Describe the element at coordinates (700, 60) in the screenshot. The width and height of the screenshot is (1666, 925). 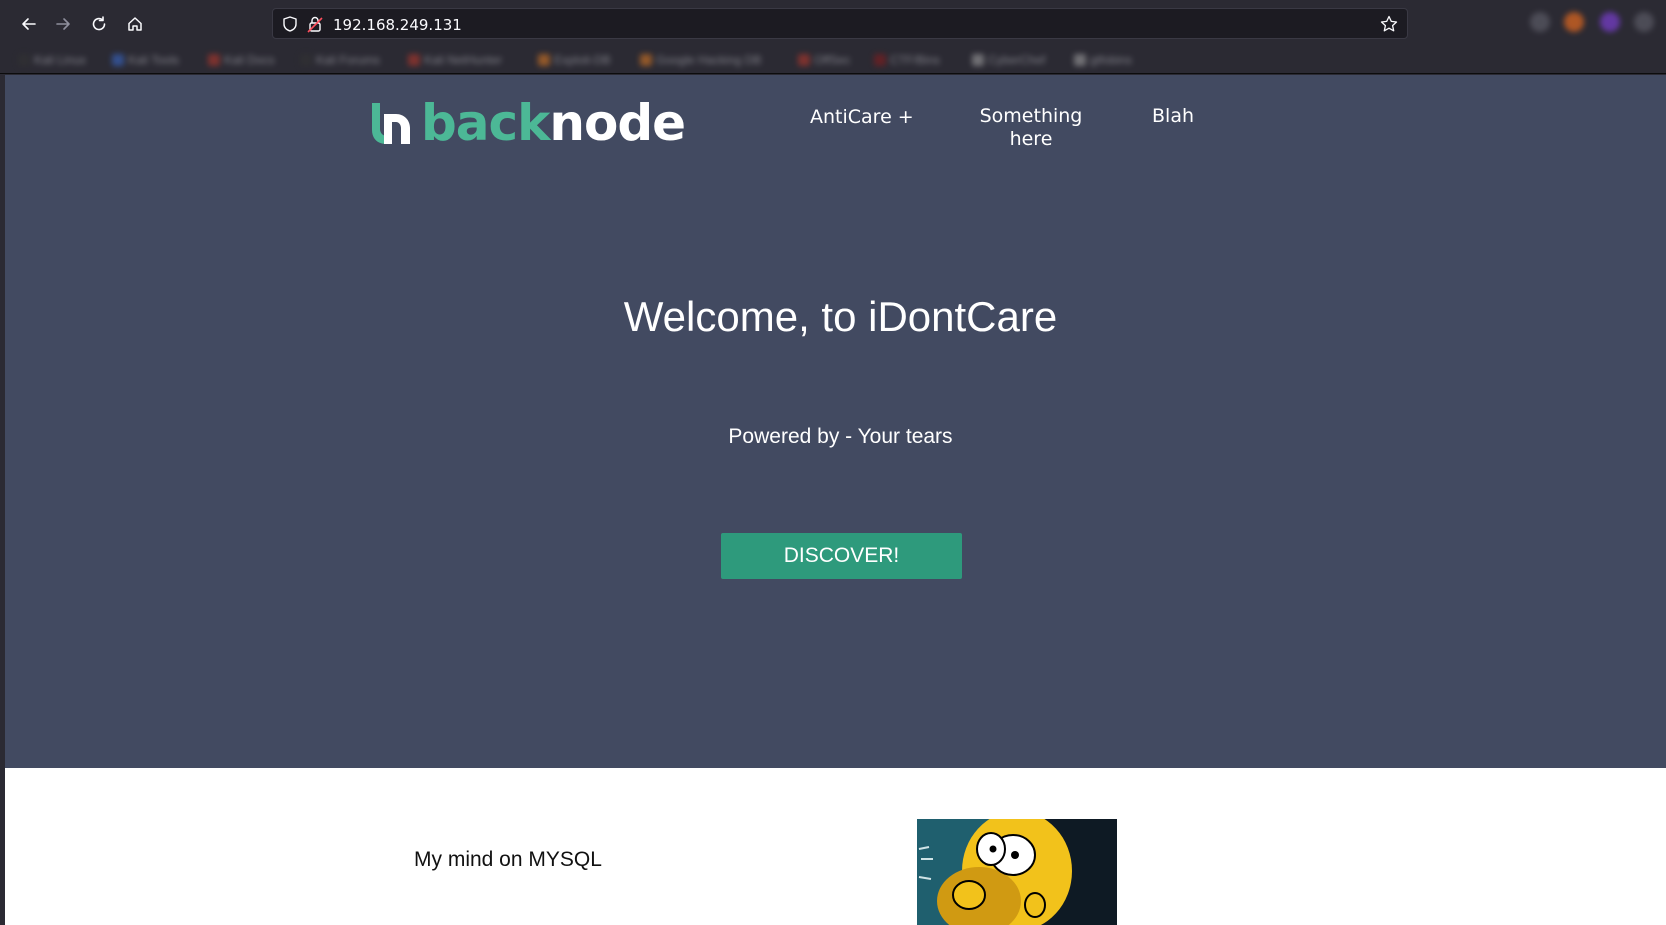
I see `bookmark-item: Google Hacking DB` at that location.